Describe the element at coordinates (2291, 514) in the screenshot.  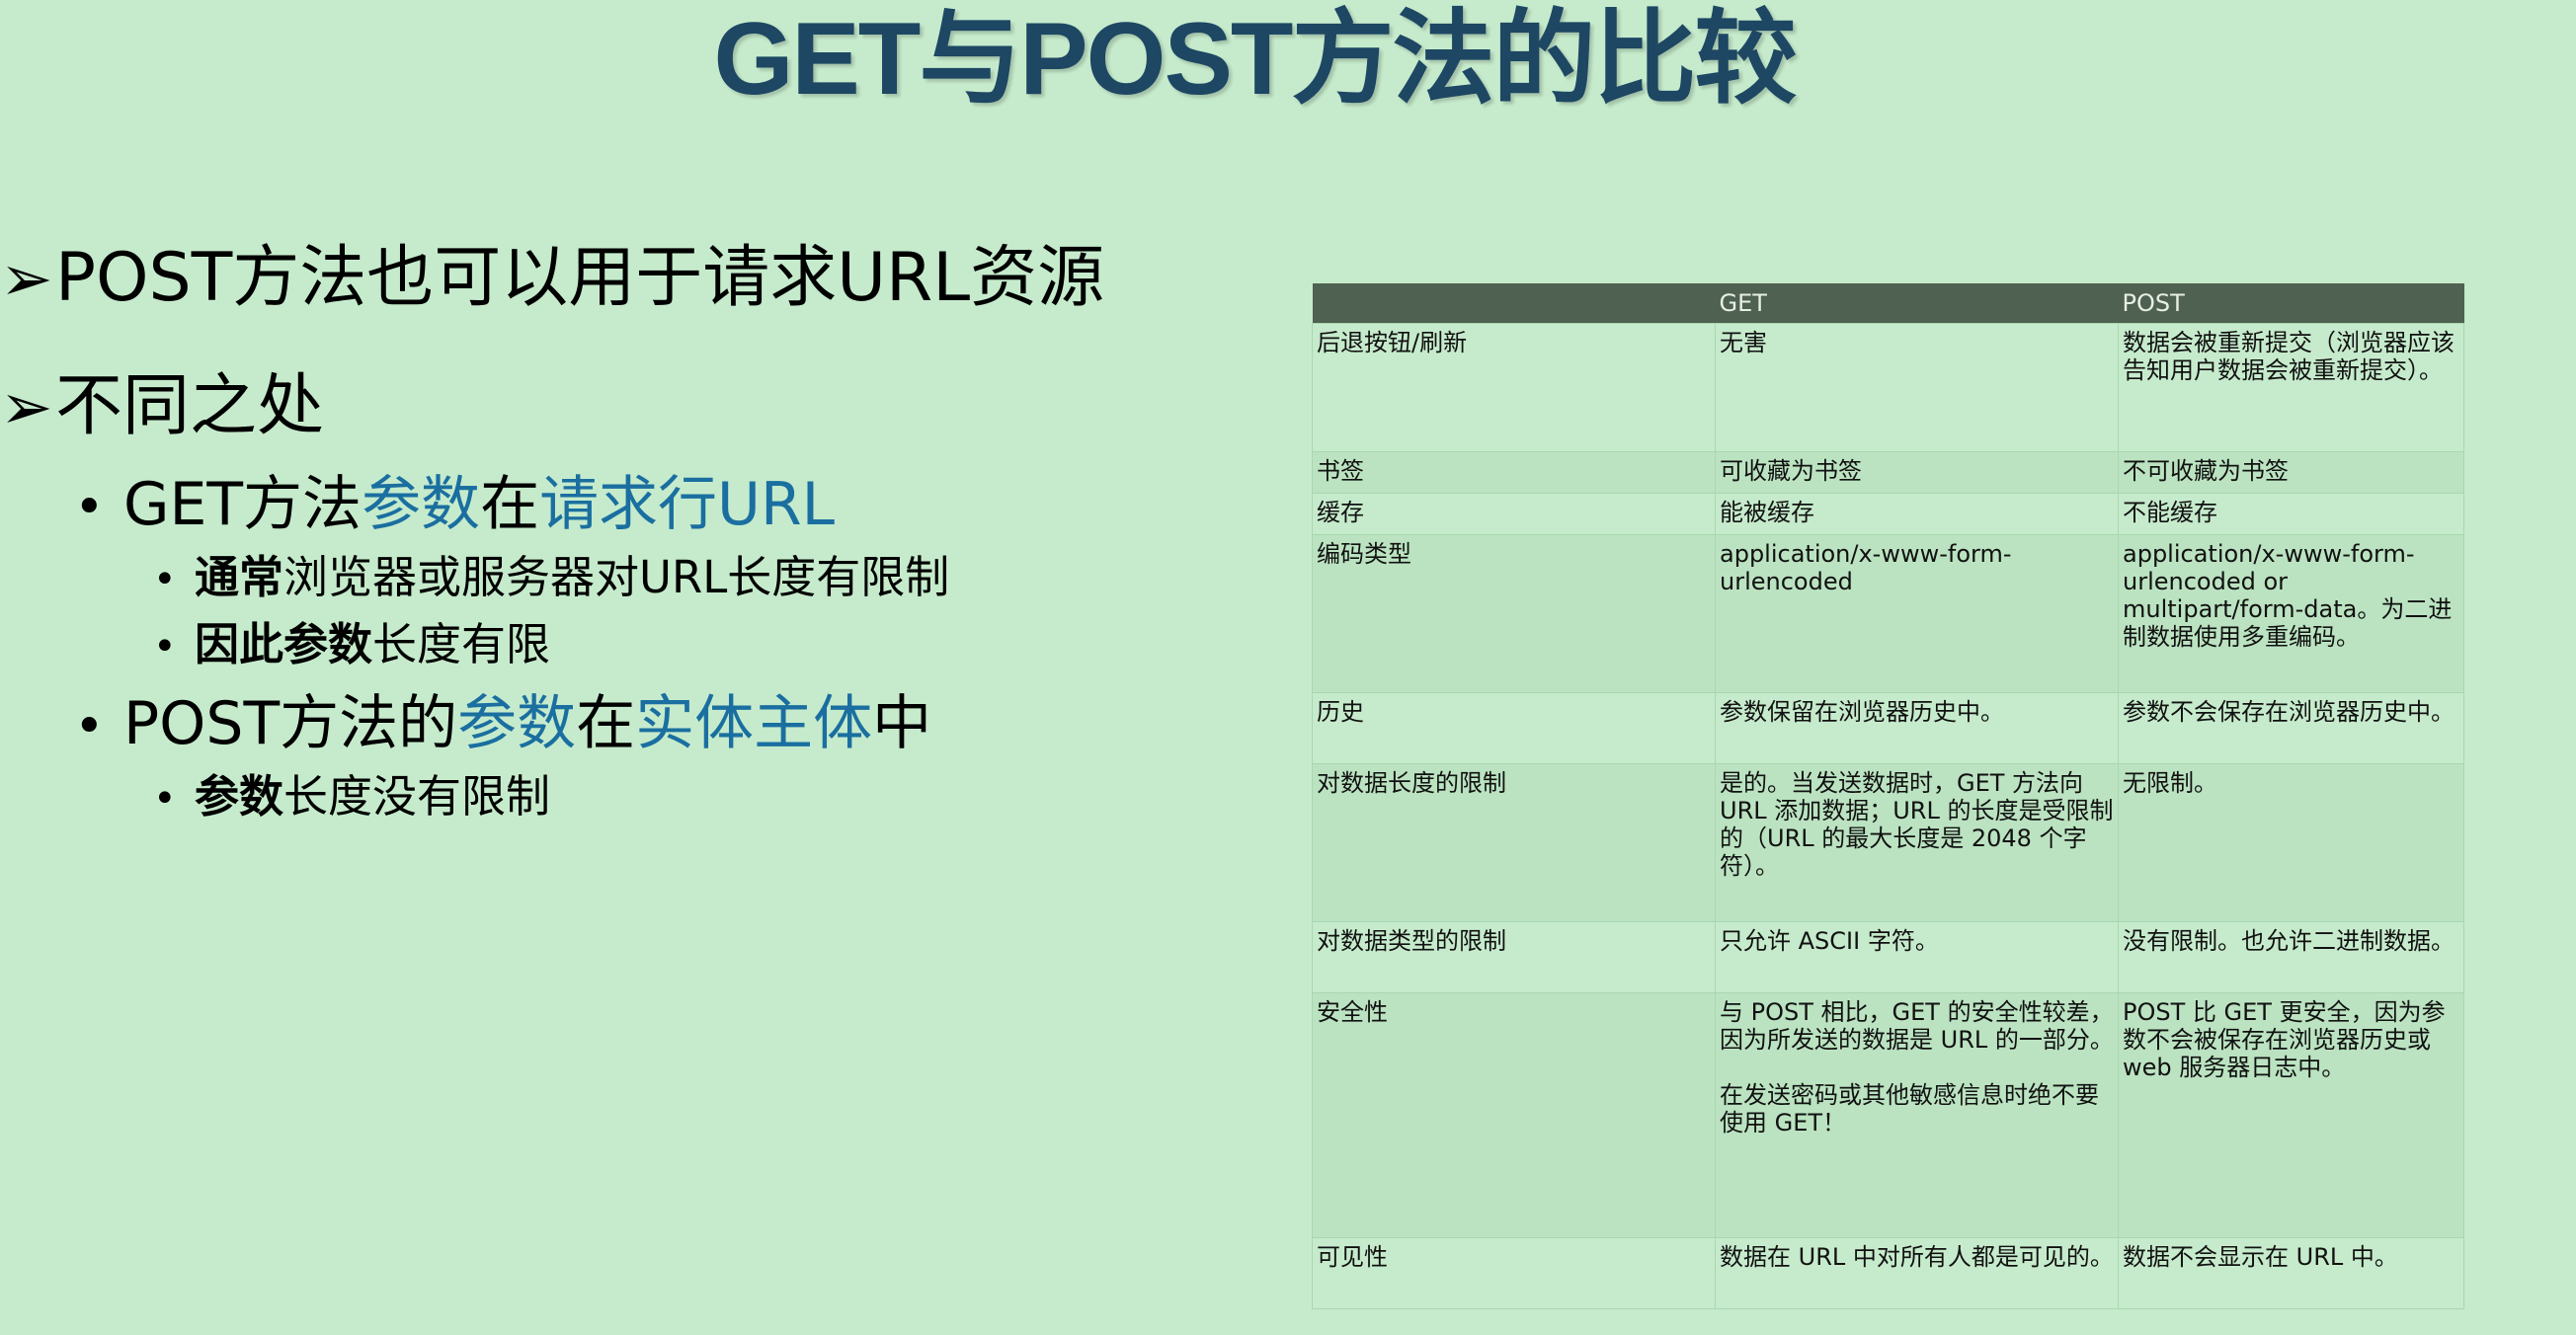
I see `cell-post: 不能缓存` at that location.